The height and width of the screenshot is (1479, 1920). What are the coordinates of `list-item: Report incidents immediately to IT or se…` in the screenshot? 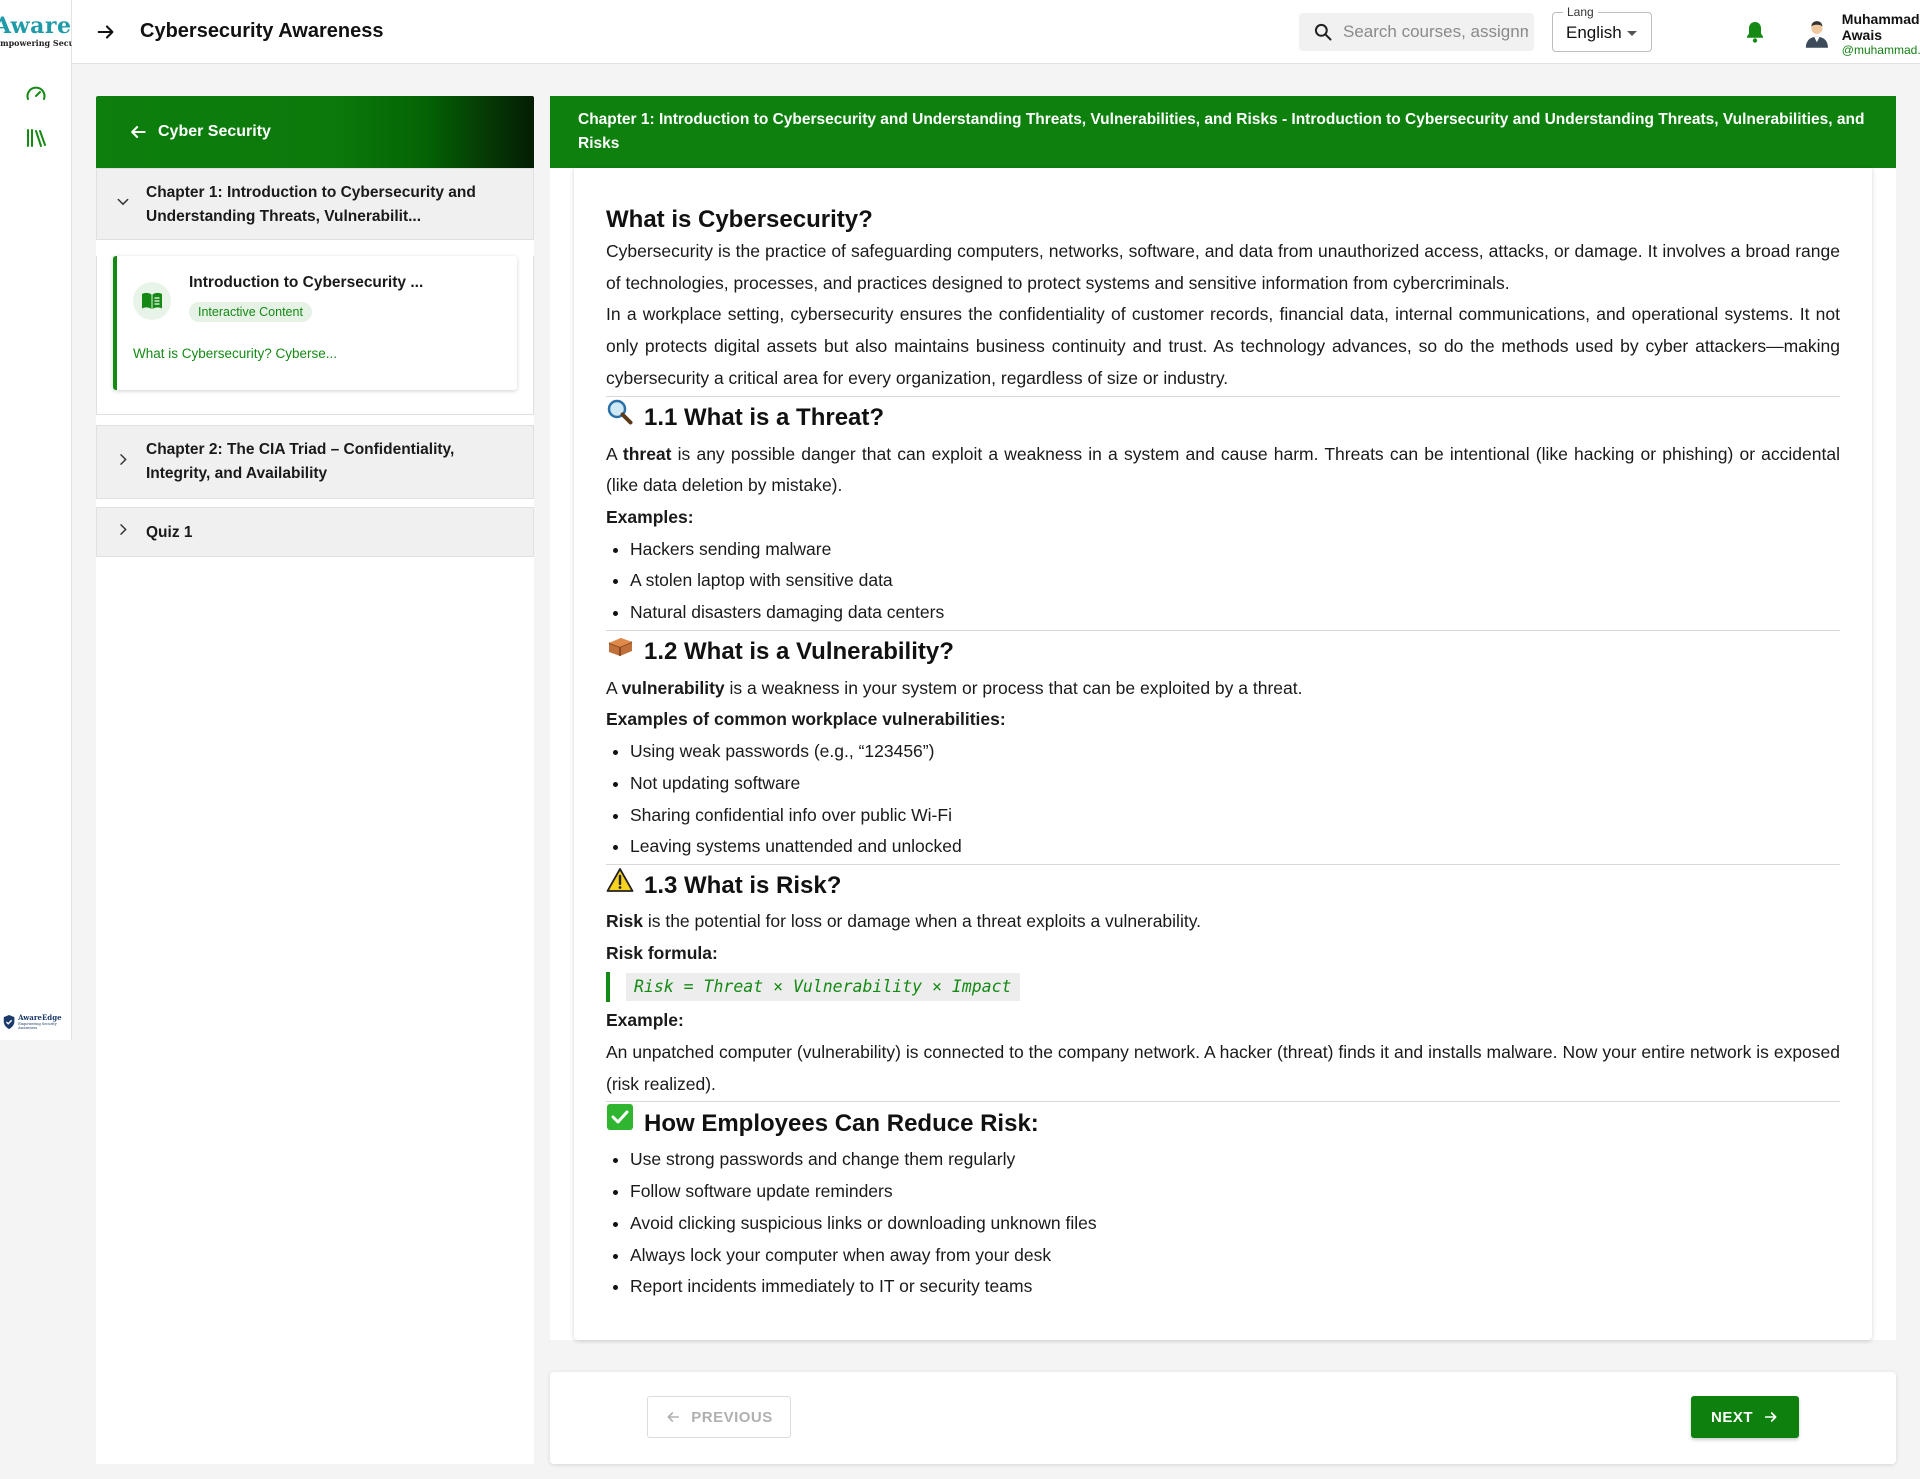 It's located at (1223, 1287).